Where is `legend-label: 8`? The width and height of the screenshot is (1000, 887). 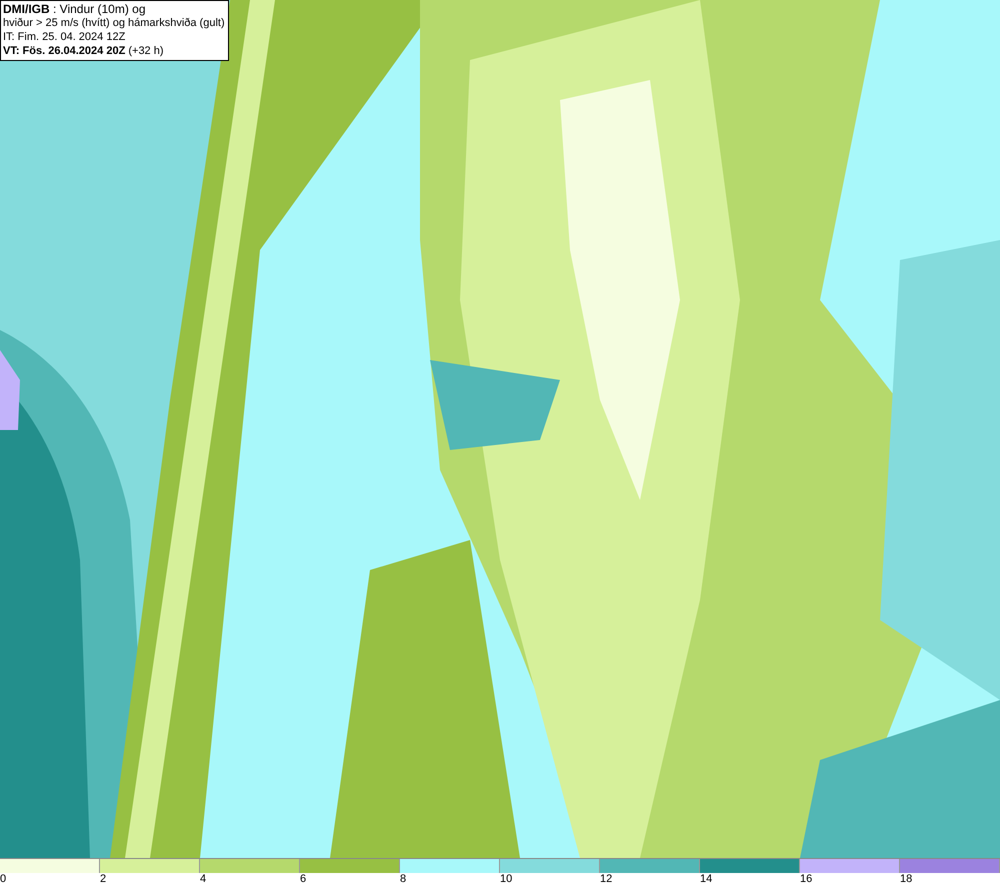 legend-label: 8 is located at coordinates (403, 879).